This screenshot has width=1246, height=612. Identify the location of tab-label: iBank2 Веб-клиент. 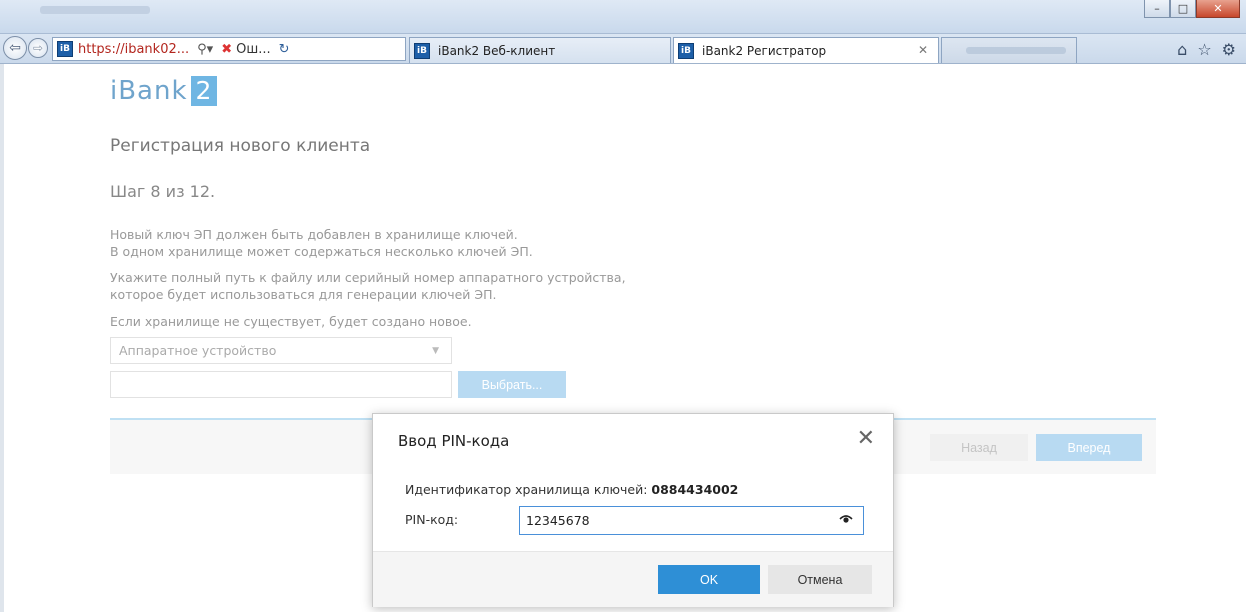
(497, 50).